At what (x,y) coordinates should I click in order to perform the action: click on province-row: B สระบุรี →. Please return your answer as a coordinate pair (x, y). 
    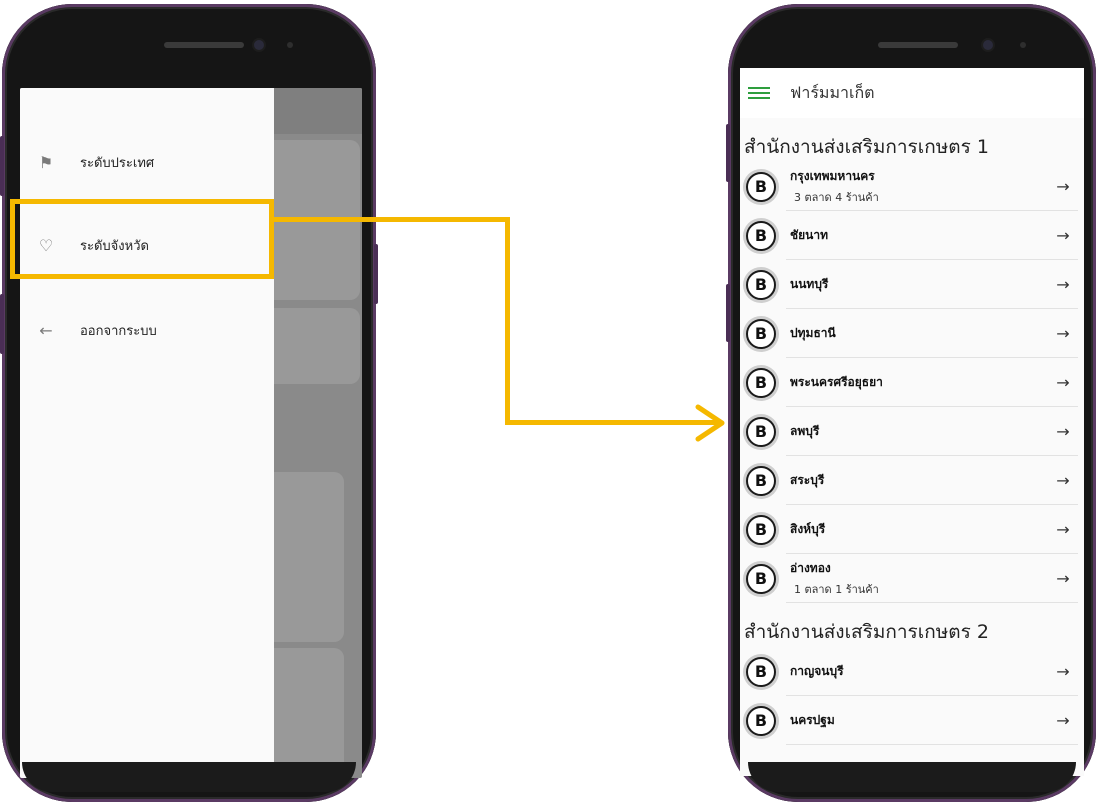
    Looking at the image, I should click on (912, 480).